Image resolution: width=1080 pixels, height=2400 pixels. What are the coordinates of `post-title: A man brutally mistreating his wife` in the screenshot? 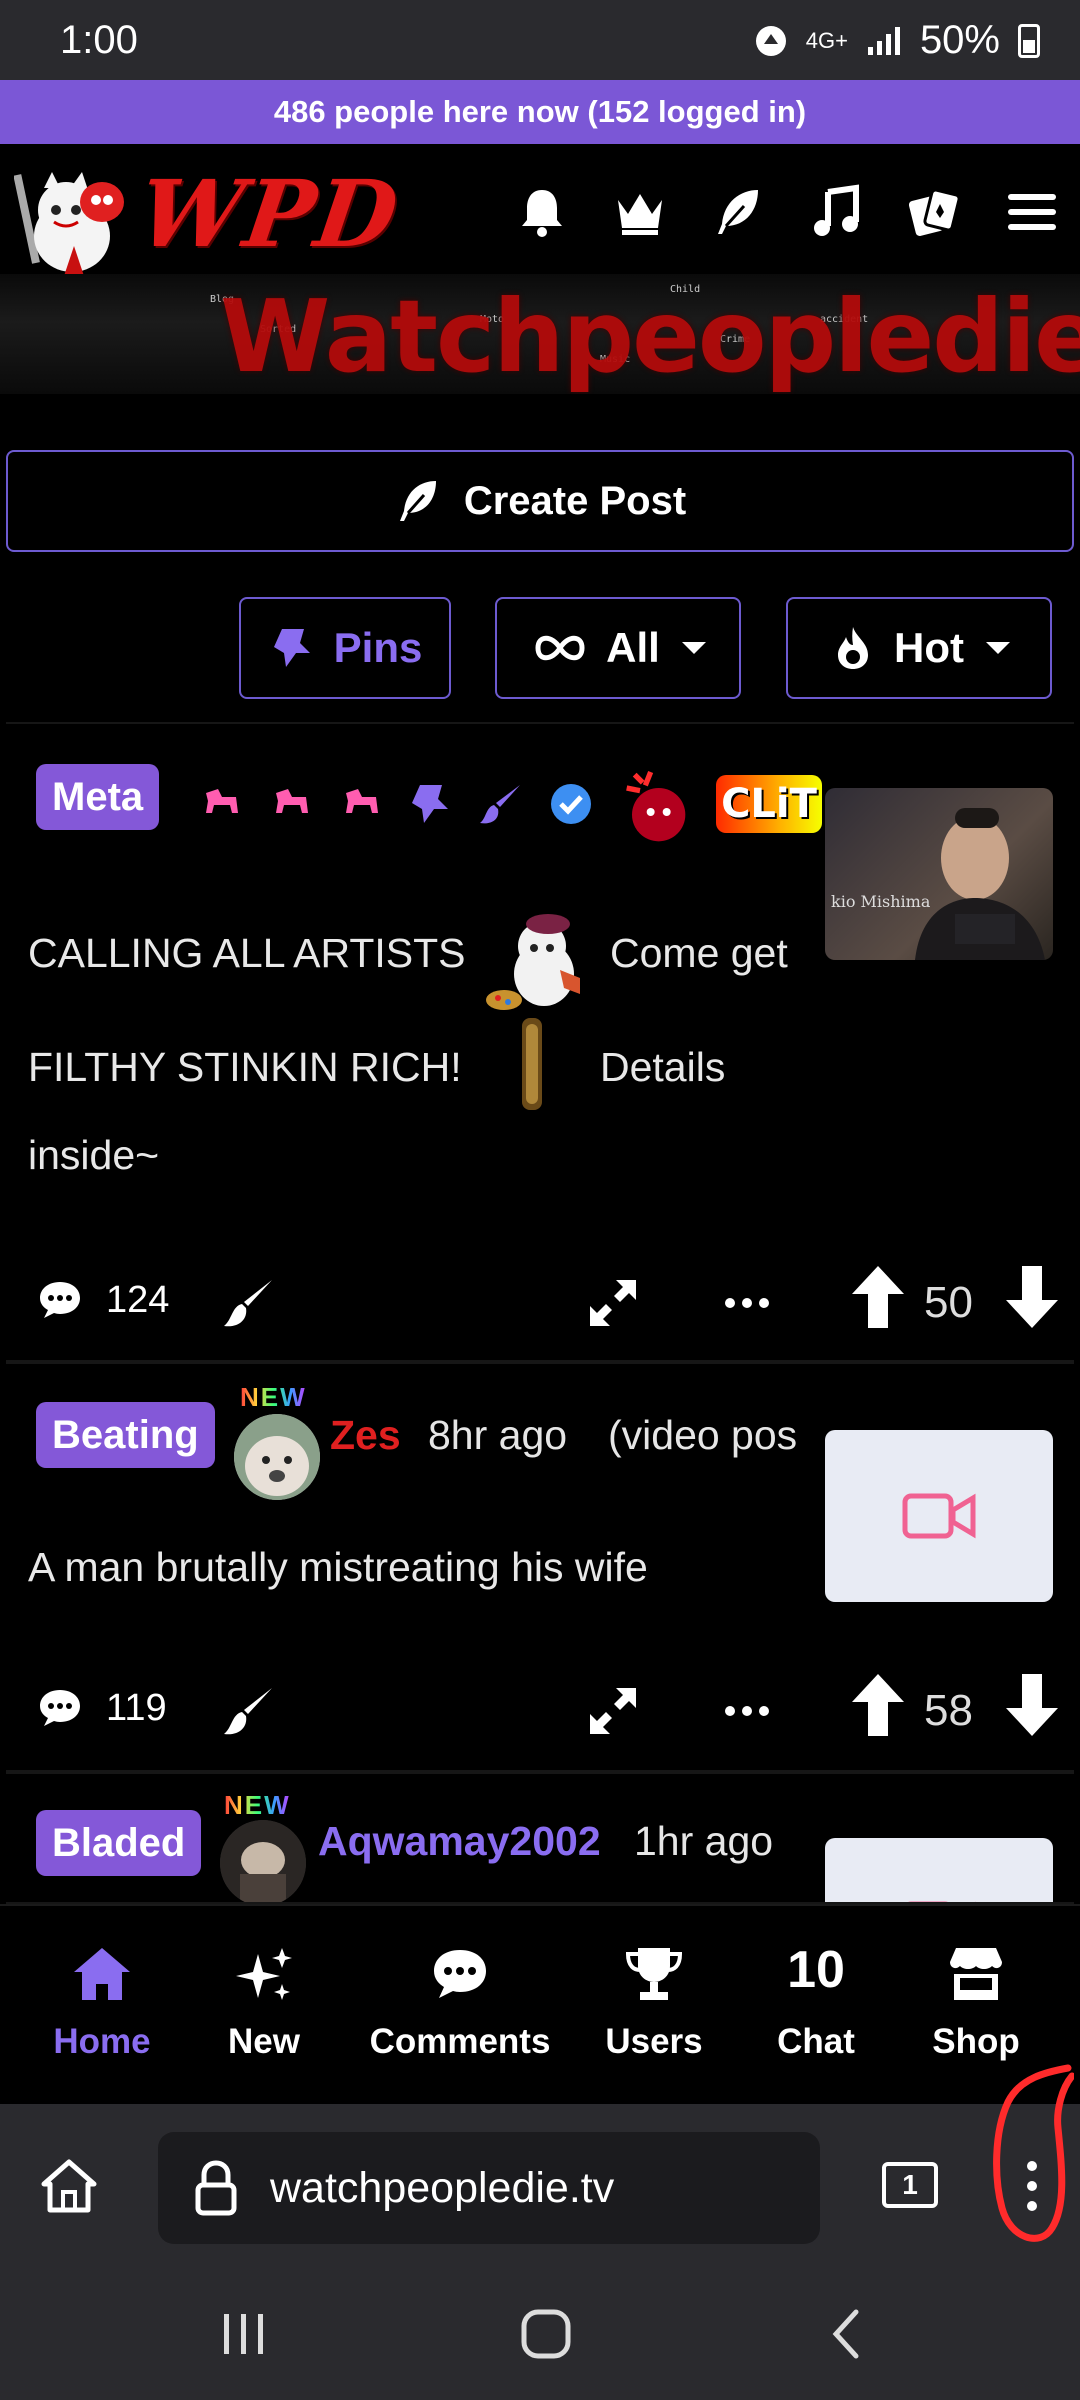 It's located at (338, 1567).